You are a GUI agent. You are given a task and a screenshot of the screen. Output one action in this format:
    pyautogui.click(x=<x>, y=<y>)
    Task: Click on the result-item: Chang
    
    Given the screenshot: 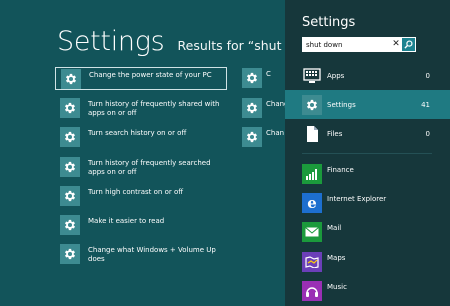 What is the action you would take?
    pyautogui.click(x=265, y=108)
    